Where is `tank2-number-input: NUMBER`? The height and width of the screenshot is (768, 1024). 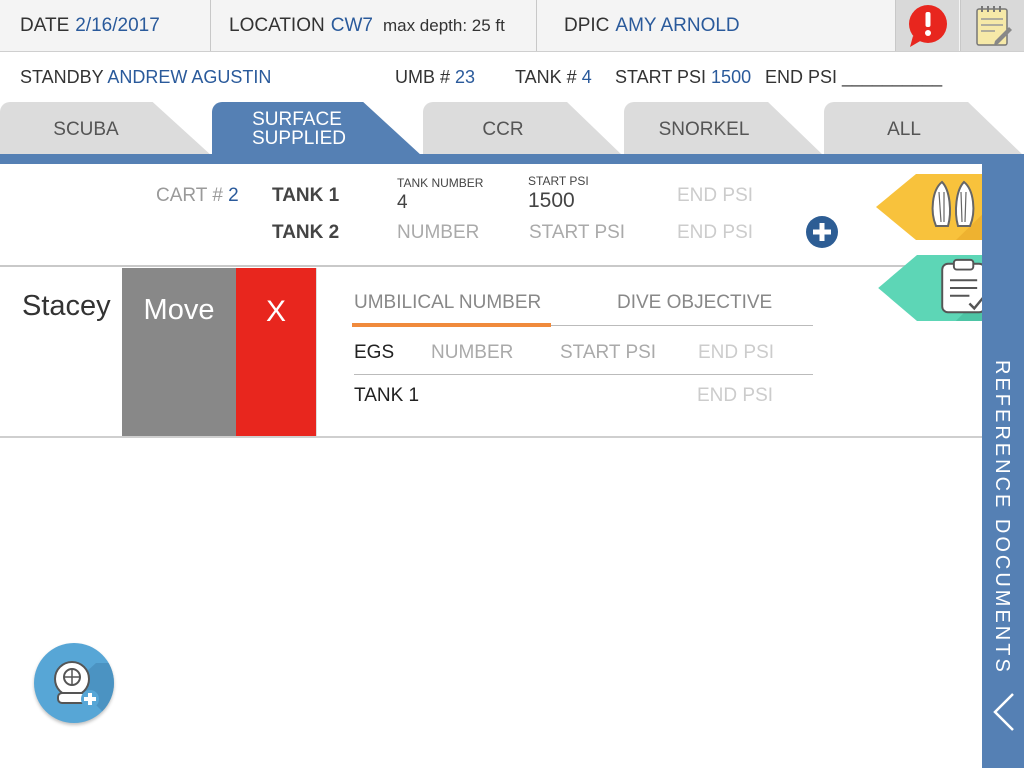 tank2-number-input: NUMBER is located at coordinates (438, 233).